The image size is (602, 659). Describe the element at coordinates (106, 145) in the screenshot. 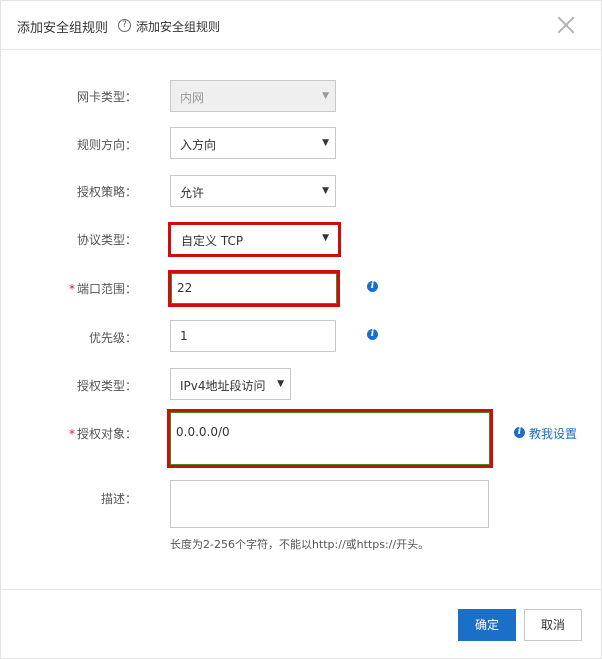

I see `direction-label: 规则方向：` at that location.